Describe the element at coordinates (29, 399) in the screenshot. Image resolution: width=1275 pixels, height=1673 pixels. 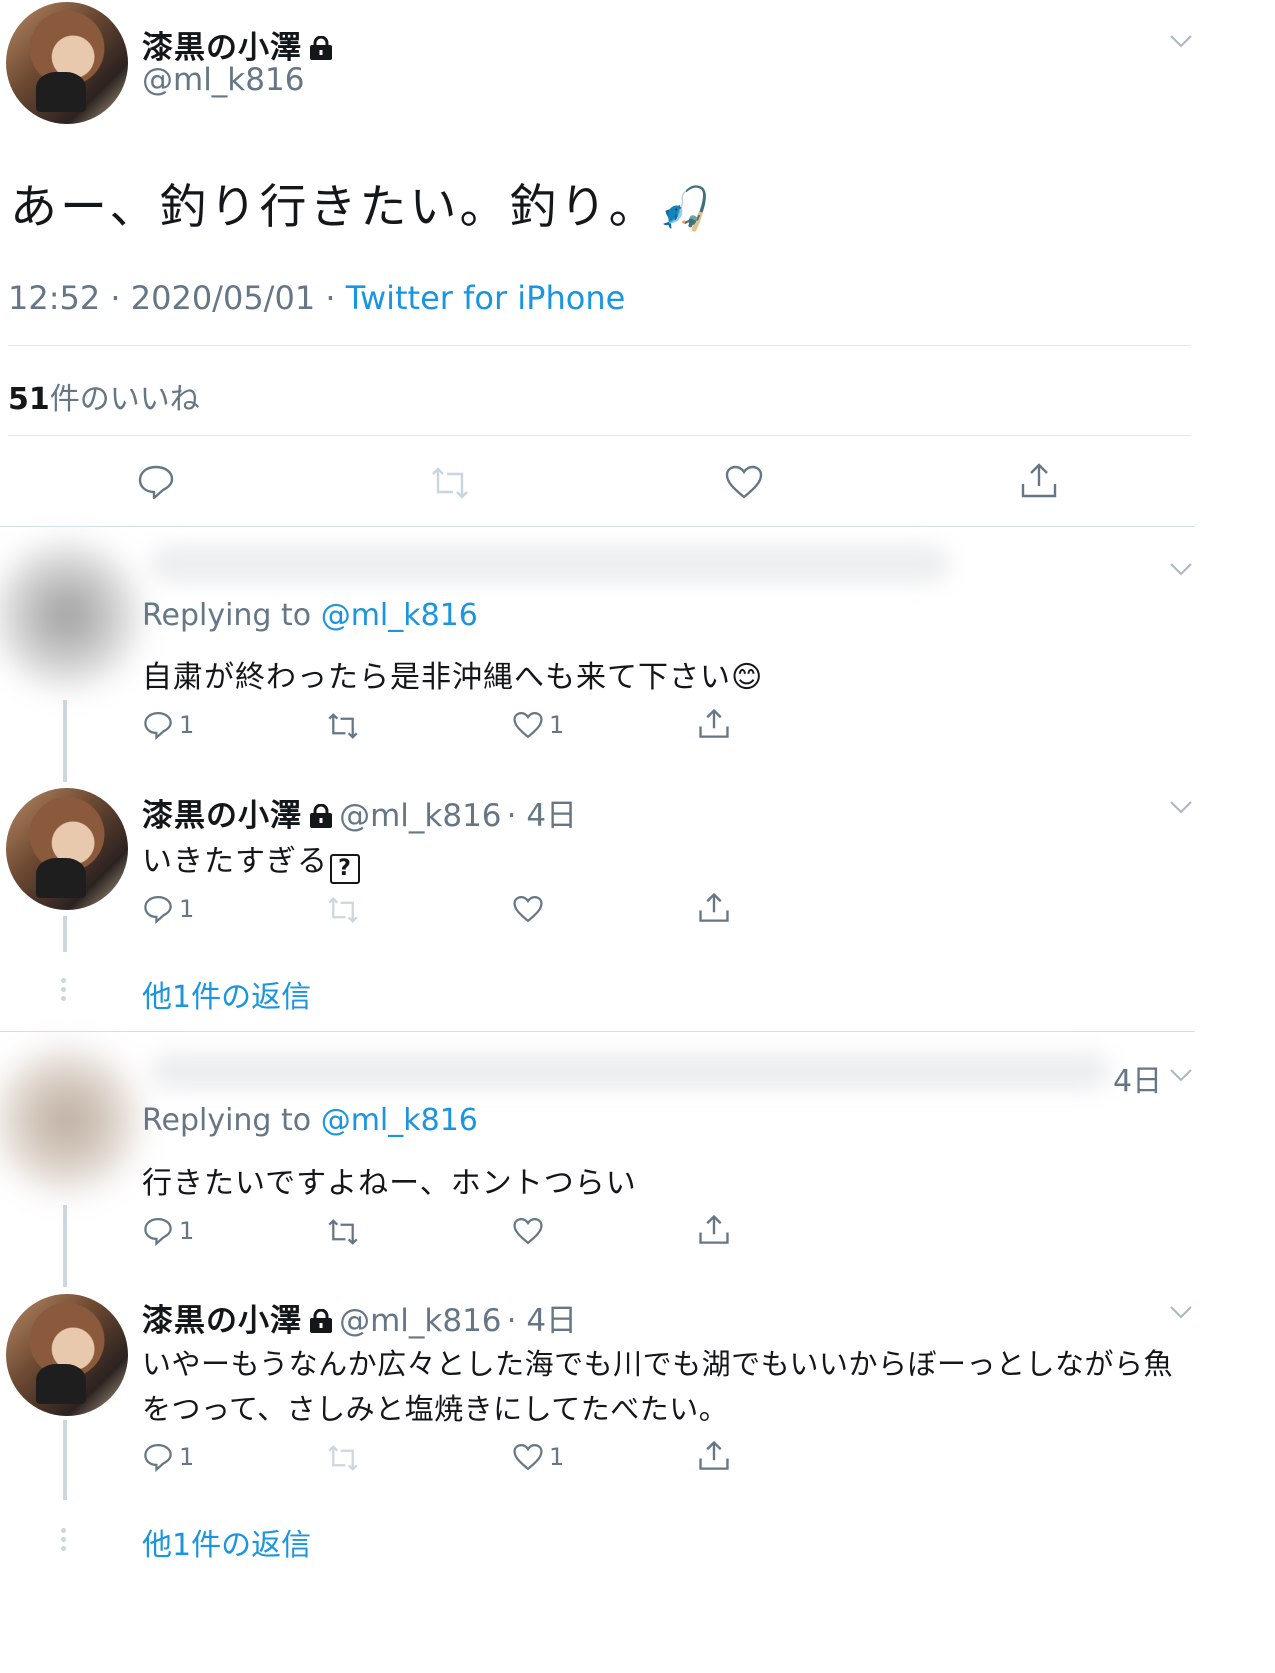
I see `likes-count: 51` at that location.